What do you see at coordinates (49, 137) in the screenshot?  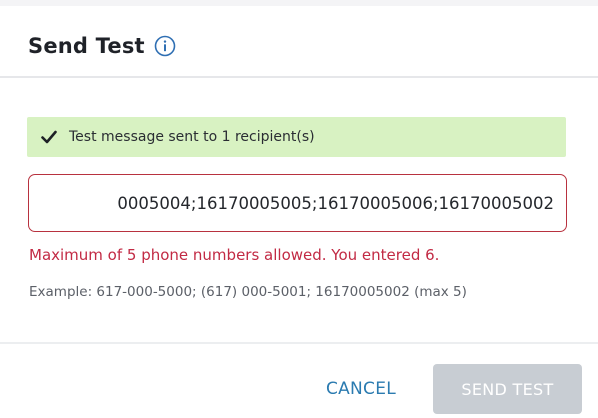 I see `checkmark-icon` at bounding box center [49, 137].